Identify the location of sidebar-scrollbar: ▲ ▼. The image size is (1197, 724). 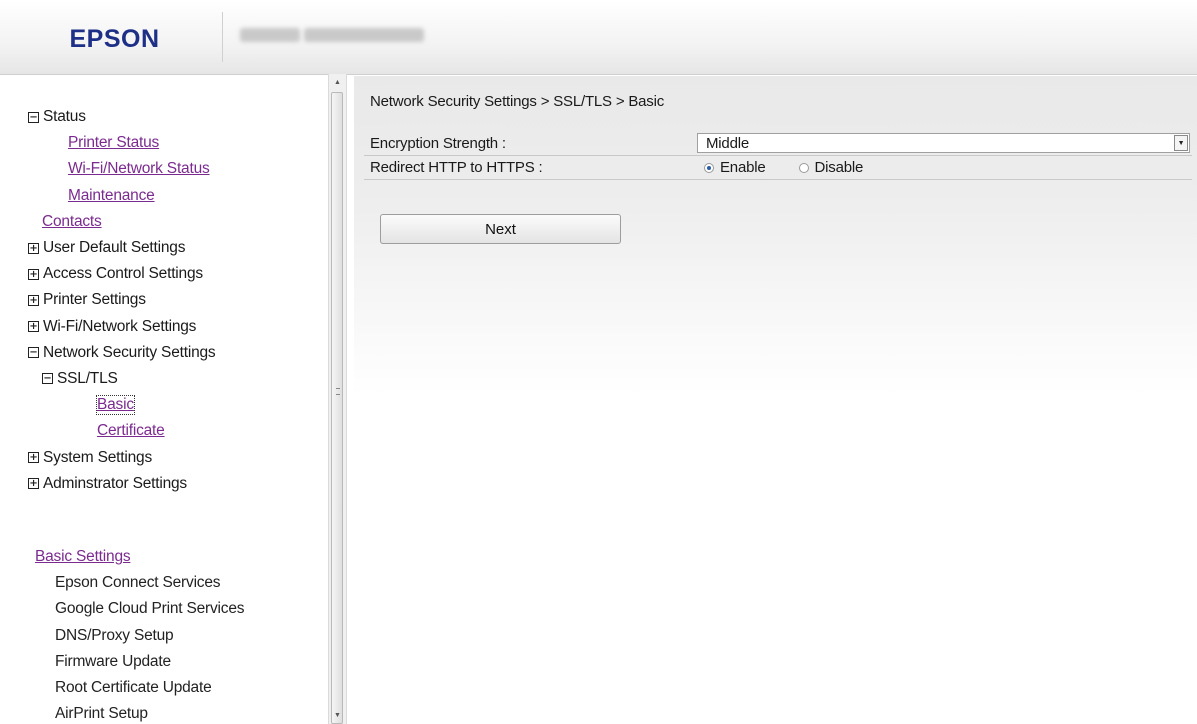
(337, 399).